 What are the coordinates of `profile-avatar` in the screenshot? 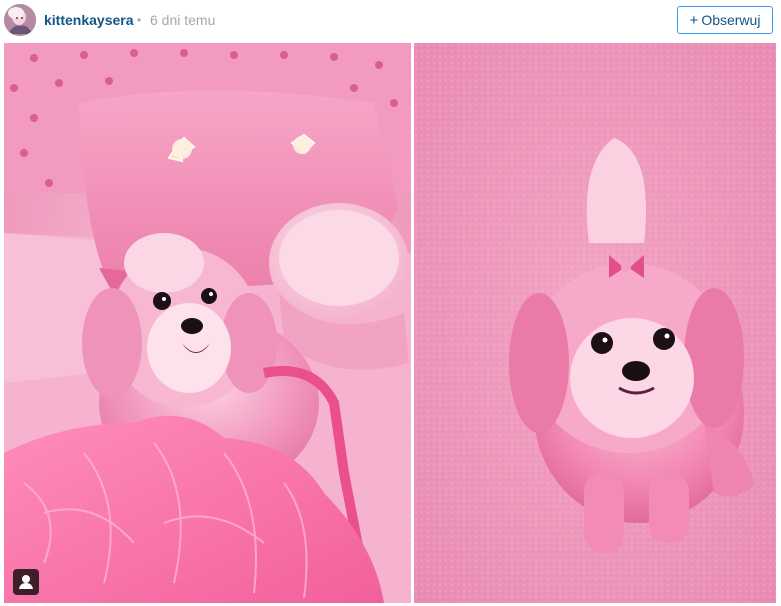 It's located at (20, 20).